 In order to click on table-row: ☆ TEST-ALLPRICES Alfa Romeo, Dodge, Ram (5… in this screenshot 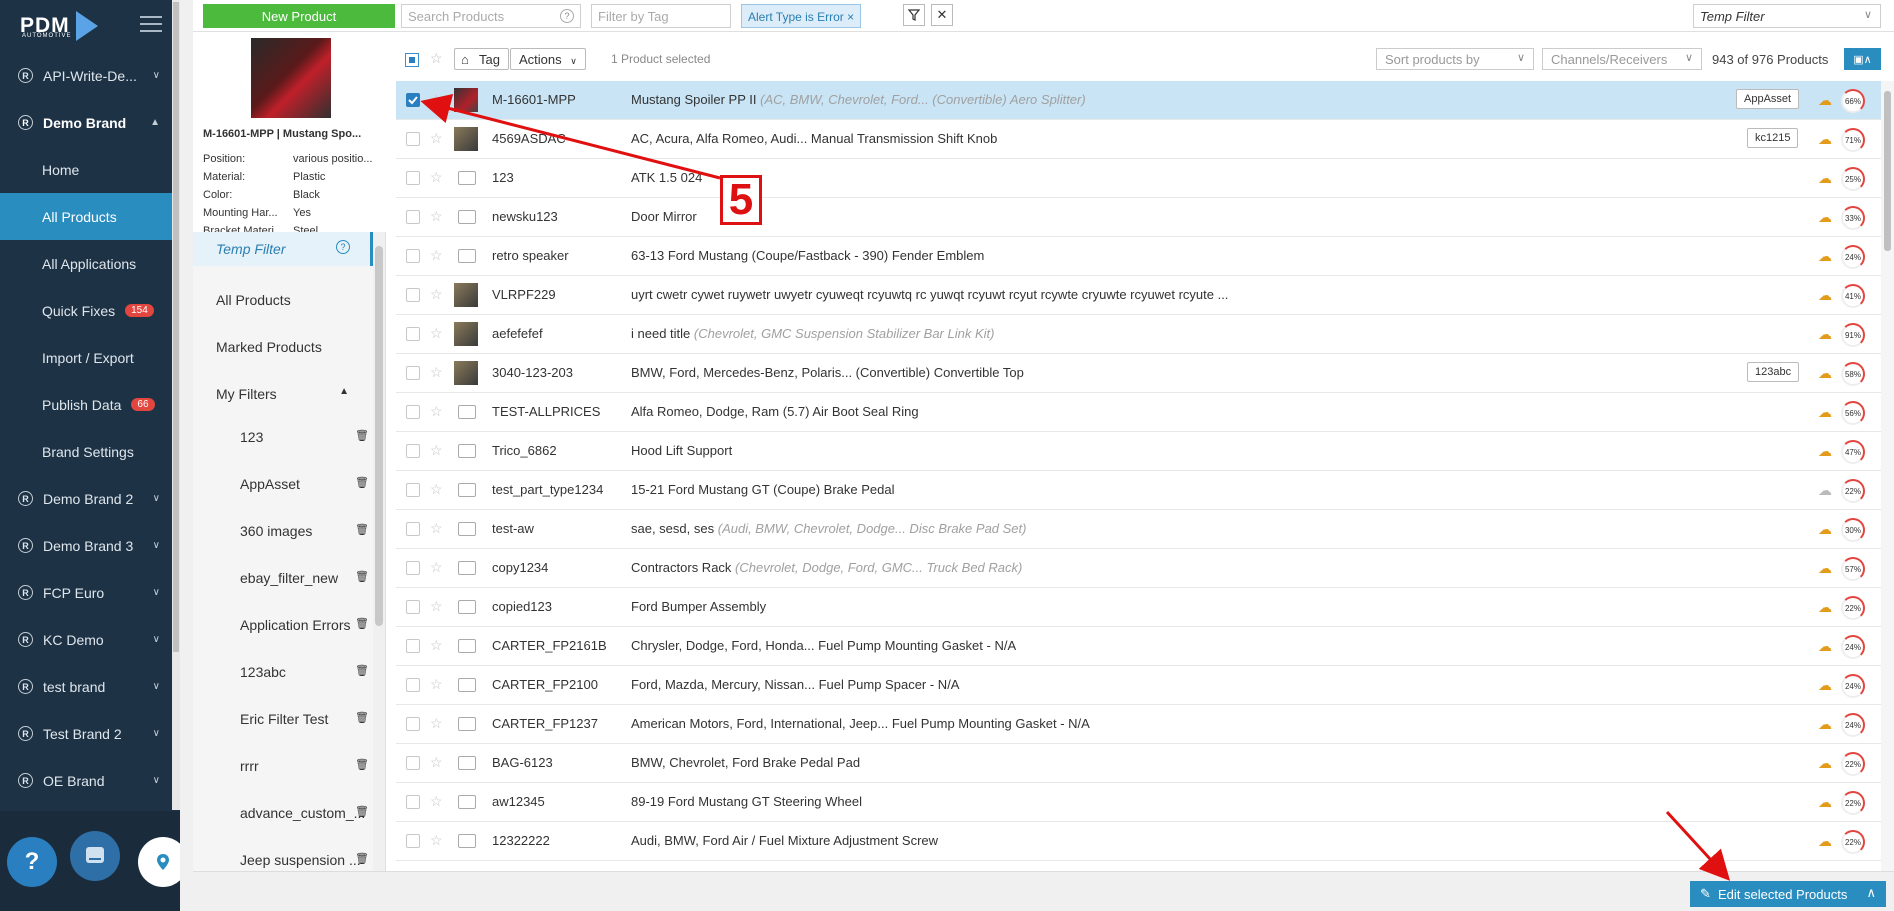, I will do `click(1138, 412)`.